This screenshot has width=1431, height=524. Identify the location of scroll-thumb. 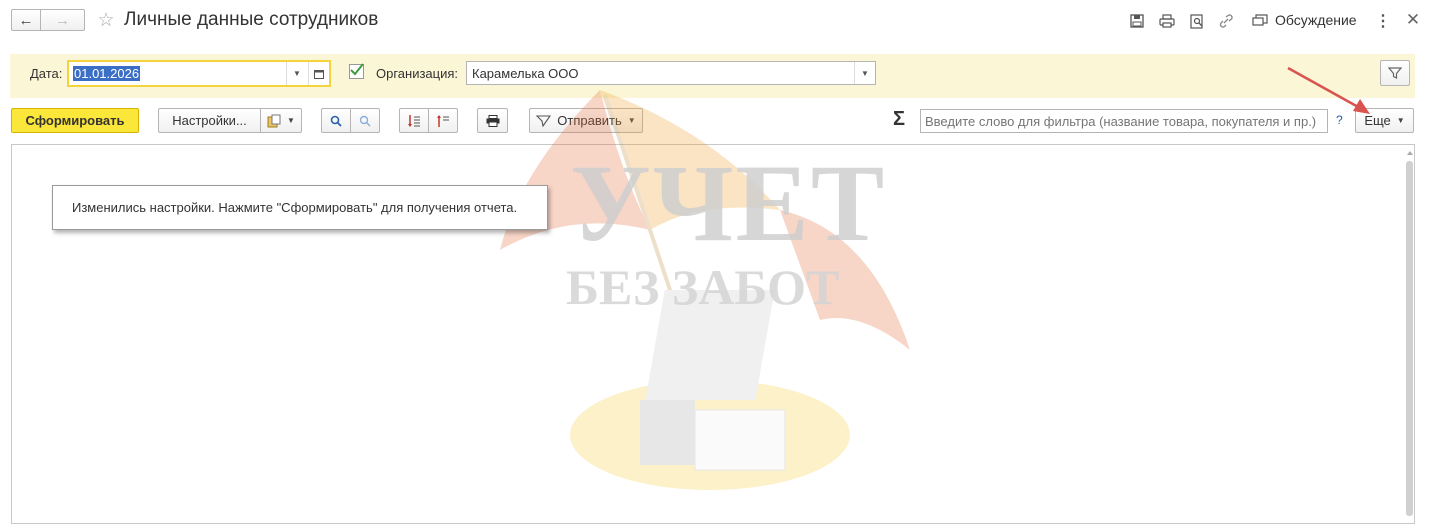
(1409, 338).